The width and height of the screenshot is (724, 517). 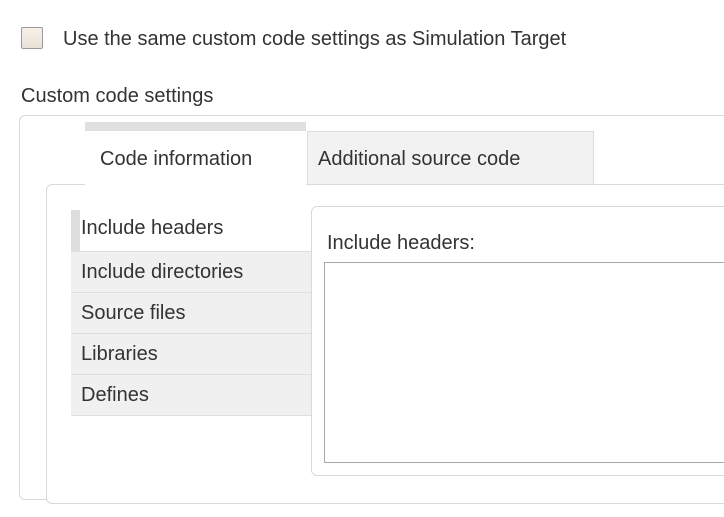 I want to click on list-item-source-files: Source files, so click(x=192, y=312).